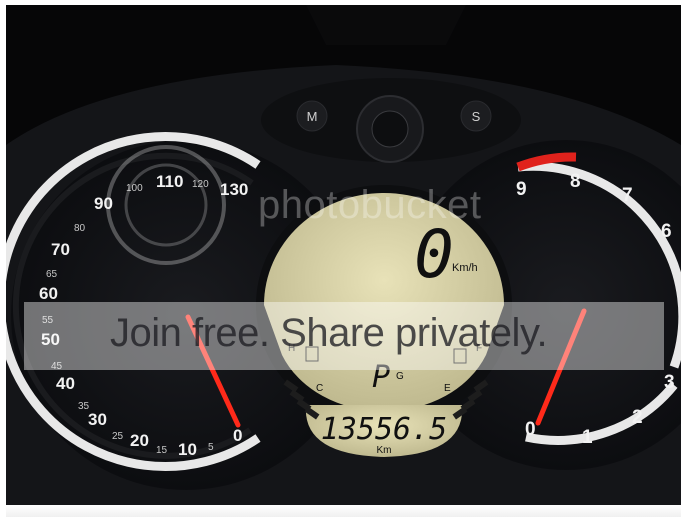 The width and height of the screenshot is (687, 517). I want to click on tach-label-9: 9, so click(521, 189).